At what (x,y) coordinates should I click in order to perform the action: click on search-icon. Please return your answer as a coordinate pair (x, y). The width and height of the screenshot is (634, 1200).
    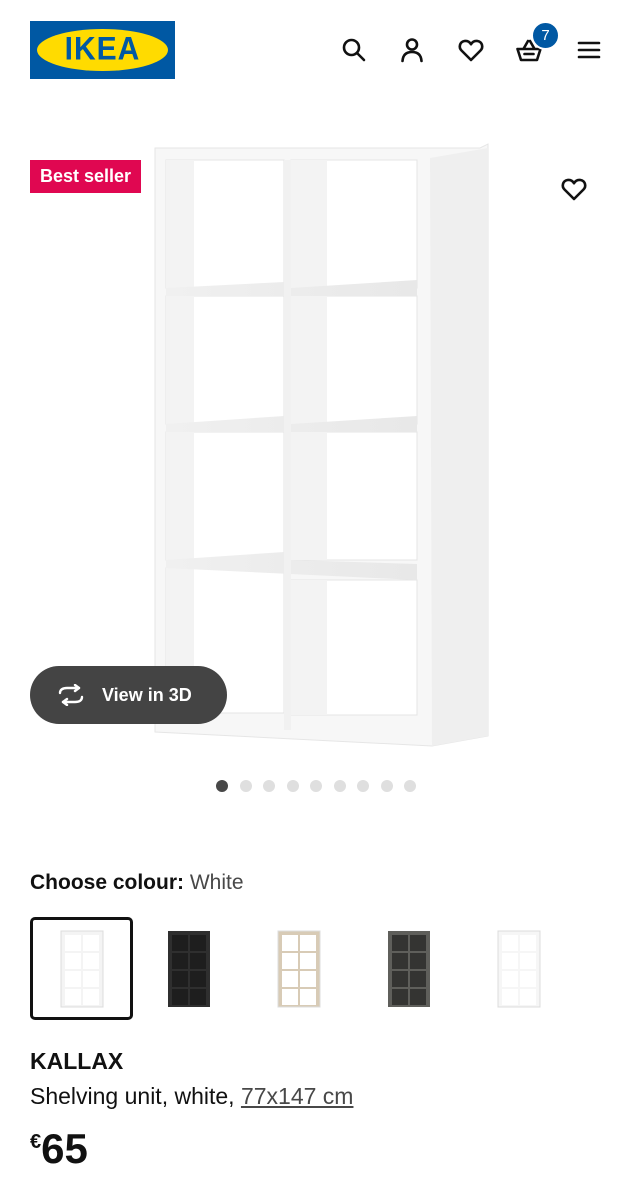
    Looking at the image, I should click on (354, 50).